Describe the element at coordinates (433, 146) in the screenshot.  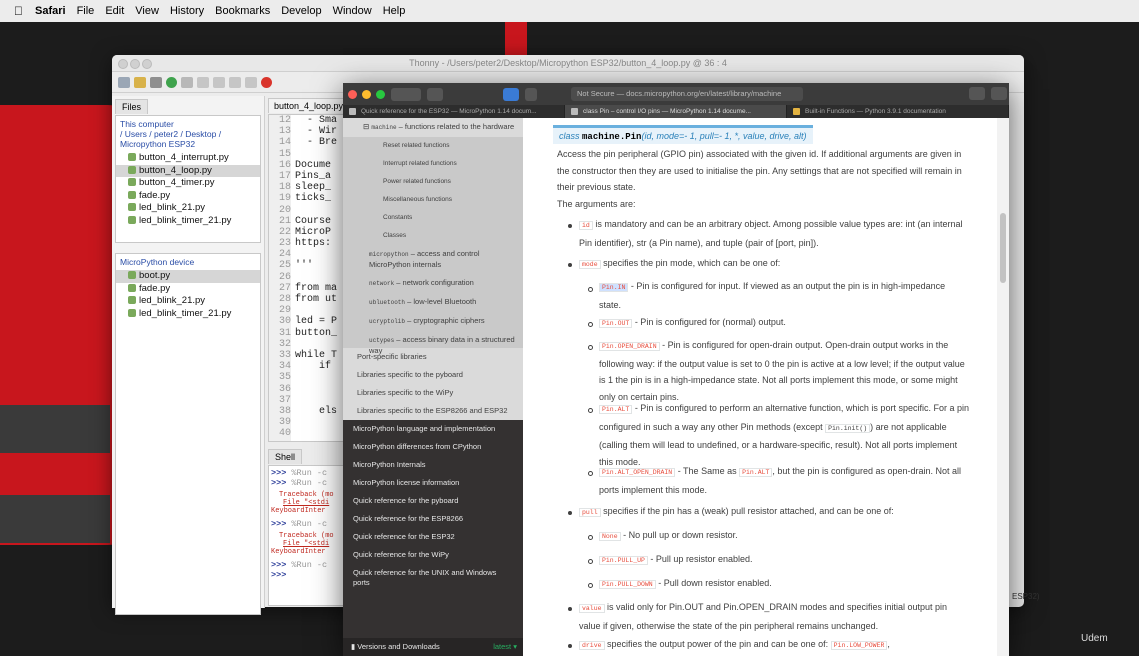
I see `sidebar-item-reset: Reset related functions` at that location.